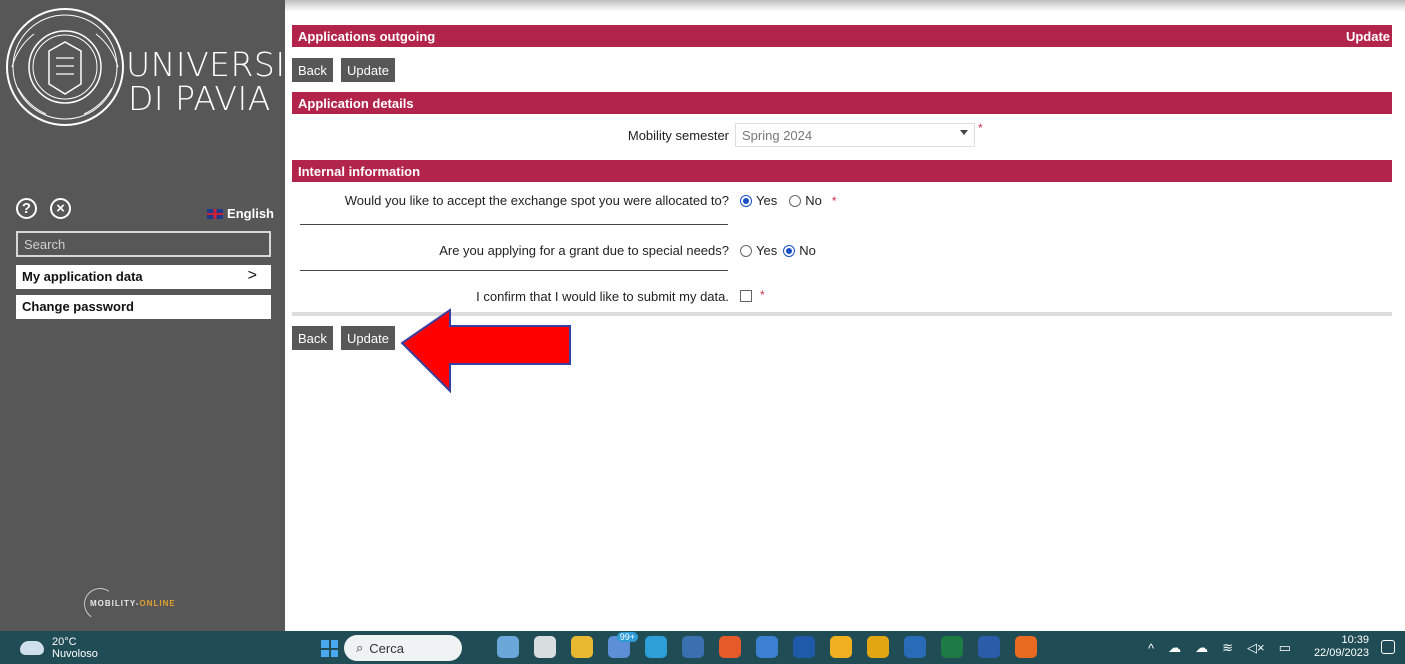  I want to click on app-icon, so click(804, 647).